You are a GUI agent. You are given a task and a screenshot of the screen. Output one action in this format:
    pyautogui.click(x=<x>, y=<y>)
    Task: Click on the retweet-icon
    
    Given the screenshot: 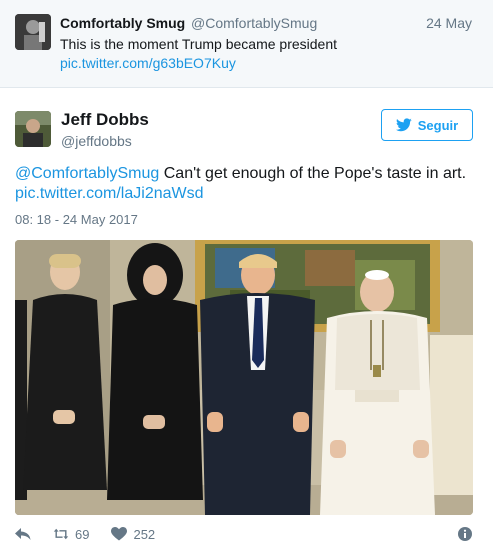 What is the action you would take?
    pyautogui.click(x=61, y=534)
    